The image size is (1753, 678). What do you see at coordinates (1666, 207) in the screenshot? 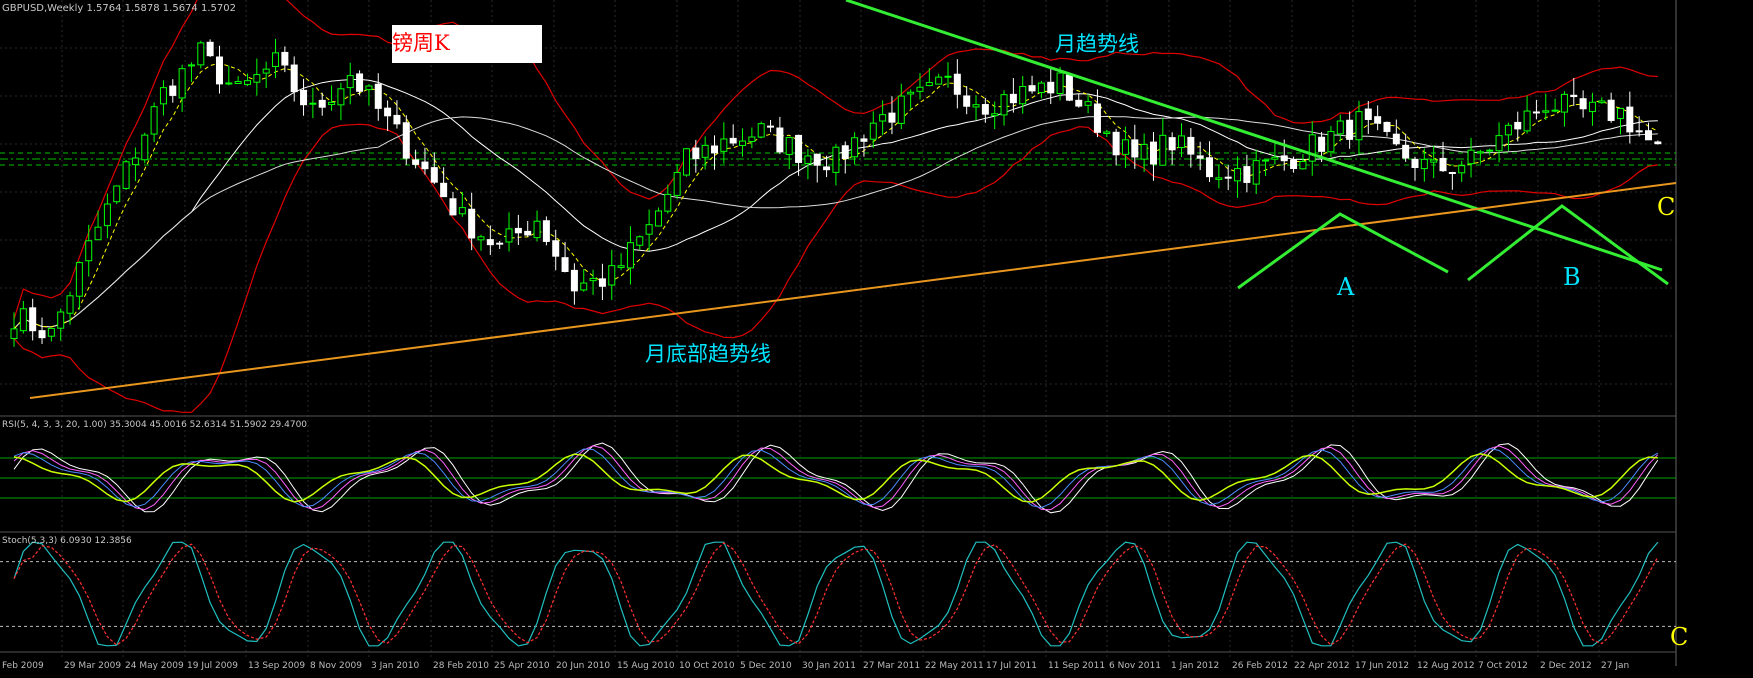
I see `price-label-c: C` at bounding box center [1666, 207].